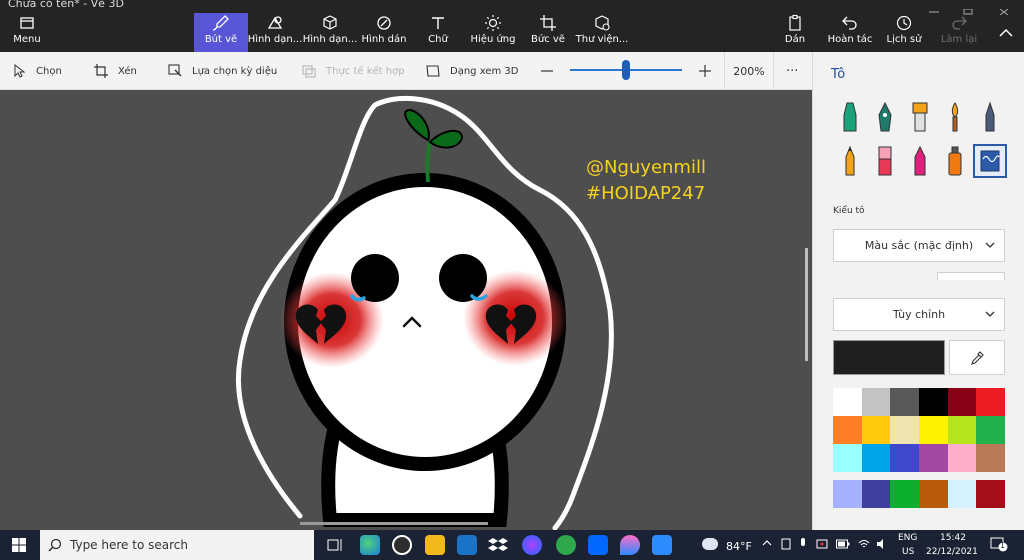 The width and height of the screenshot is (1024, 560). What do you see at coordinates (920, 161) in the screenshot?
I see `crayon-brush` at bounding box center [920, 161].